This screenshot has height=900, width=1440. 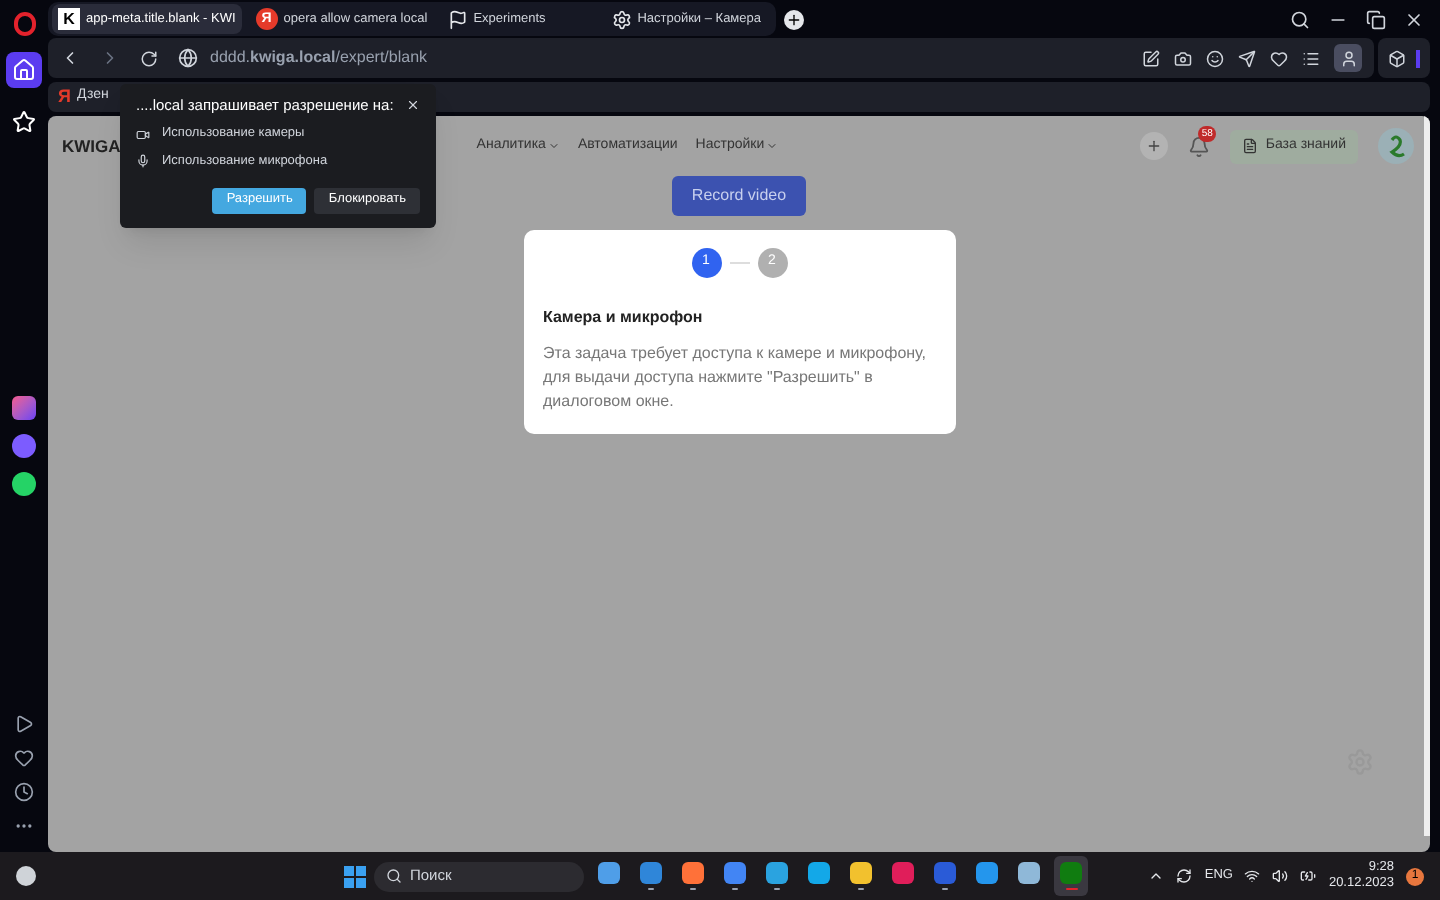 I want to click on play-icon, so click(x=24, y=724).